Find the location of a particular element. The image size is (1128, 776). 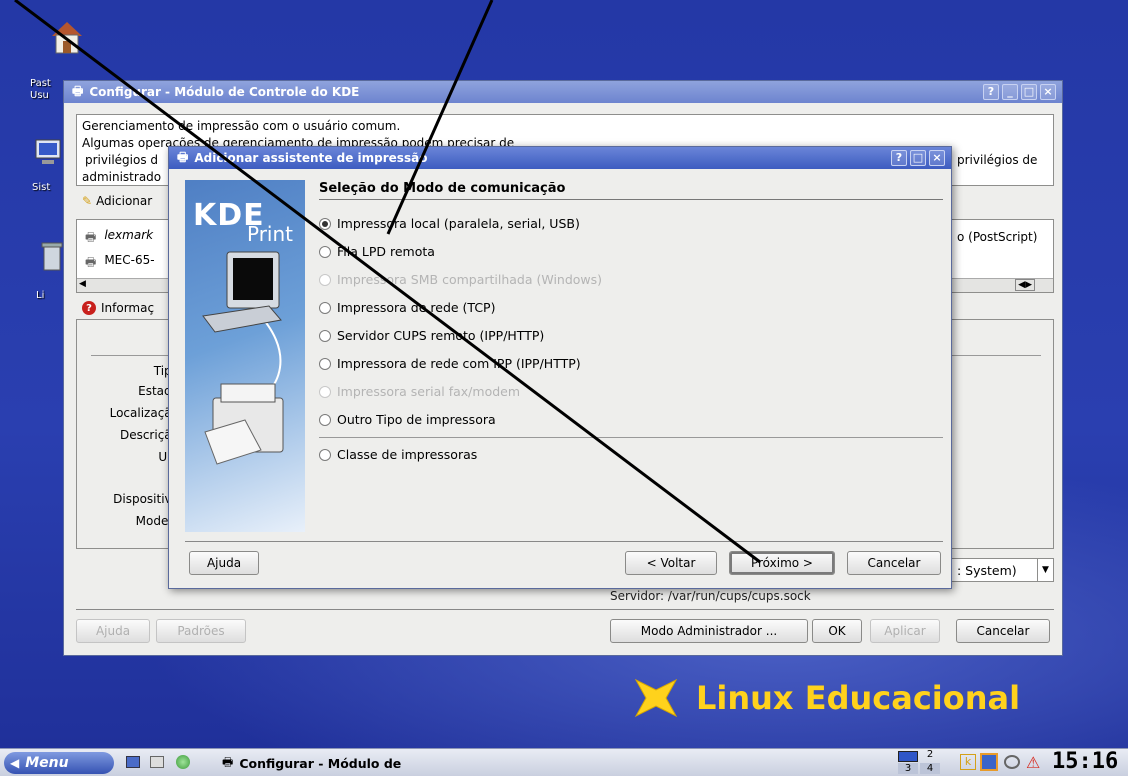

wizard-title: Adicionar assistente de impressão is located at coordinates (311, 158).